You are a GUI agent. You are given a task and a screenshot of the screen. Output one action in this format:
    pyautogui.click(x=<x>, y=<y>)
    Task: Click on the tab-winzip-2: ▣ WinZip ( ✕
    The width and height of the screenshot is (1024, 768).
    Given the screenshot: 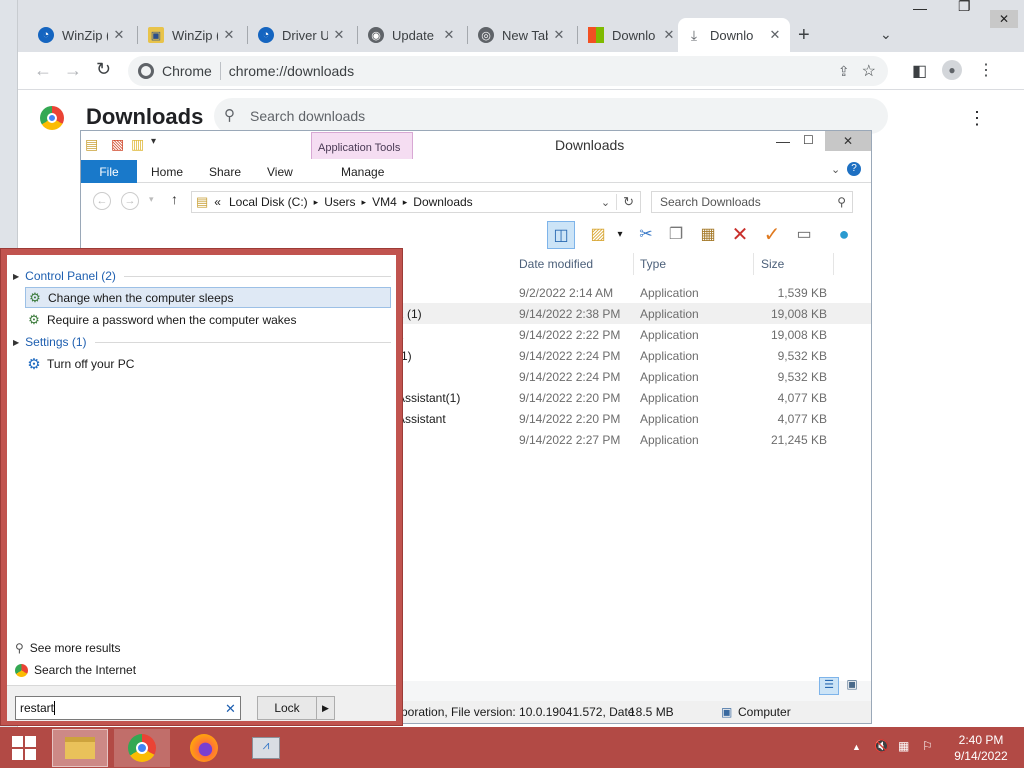 What is the action you would take?
    pyautogui.click(x=192, y=35)
    